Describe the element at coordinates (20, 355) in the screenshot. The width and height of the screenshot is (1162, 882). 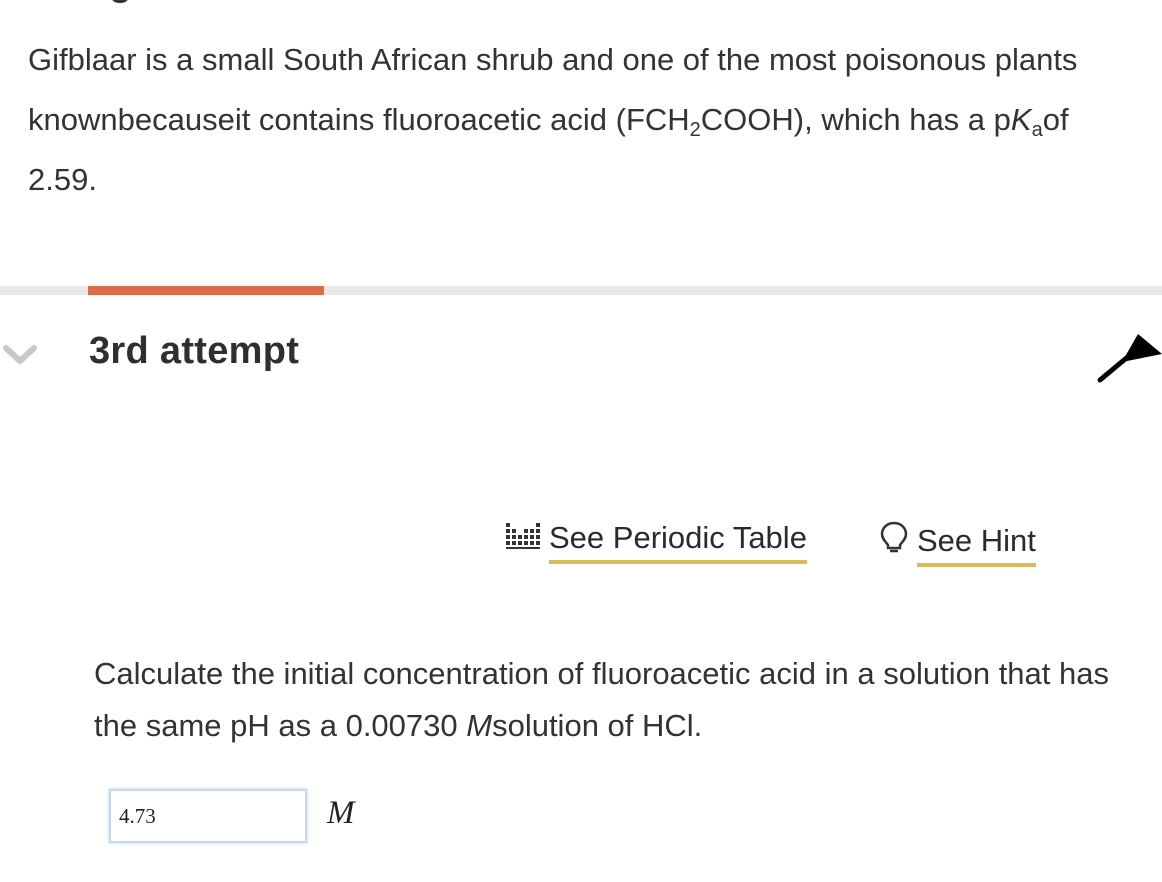
I see `chevron-down-icon` at that location.